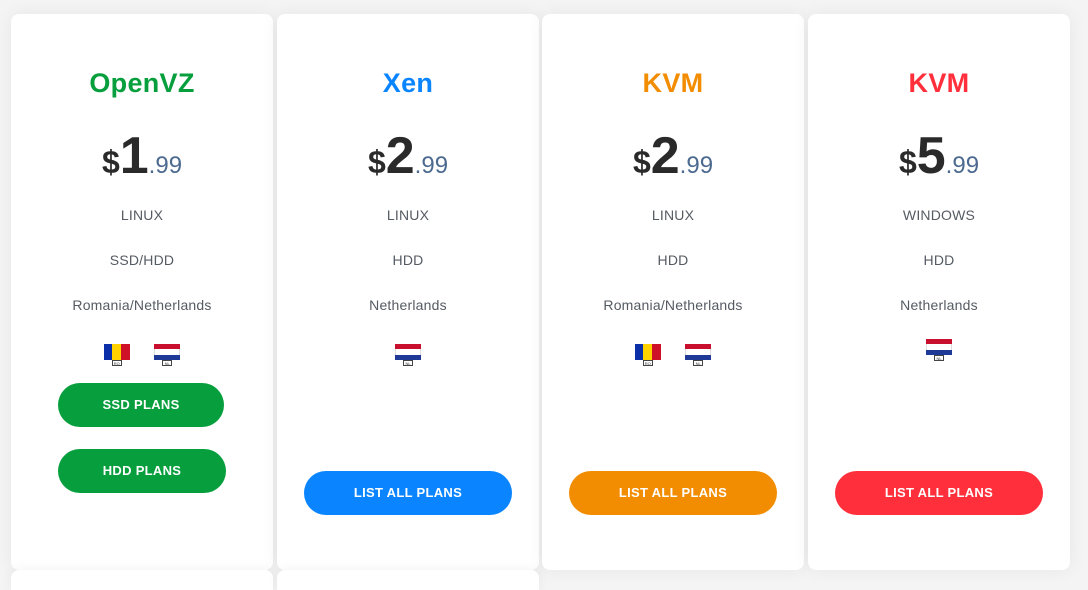  What do you see at coordinates (408, 83) in the screenshot?
I see `plan-title: Xen` at bounding box center [408, 83].